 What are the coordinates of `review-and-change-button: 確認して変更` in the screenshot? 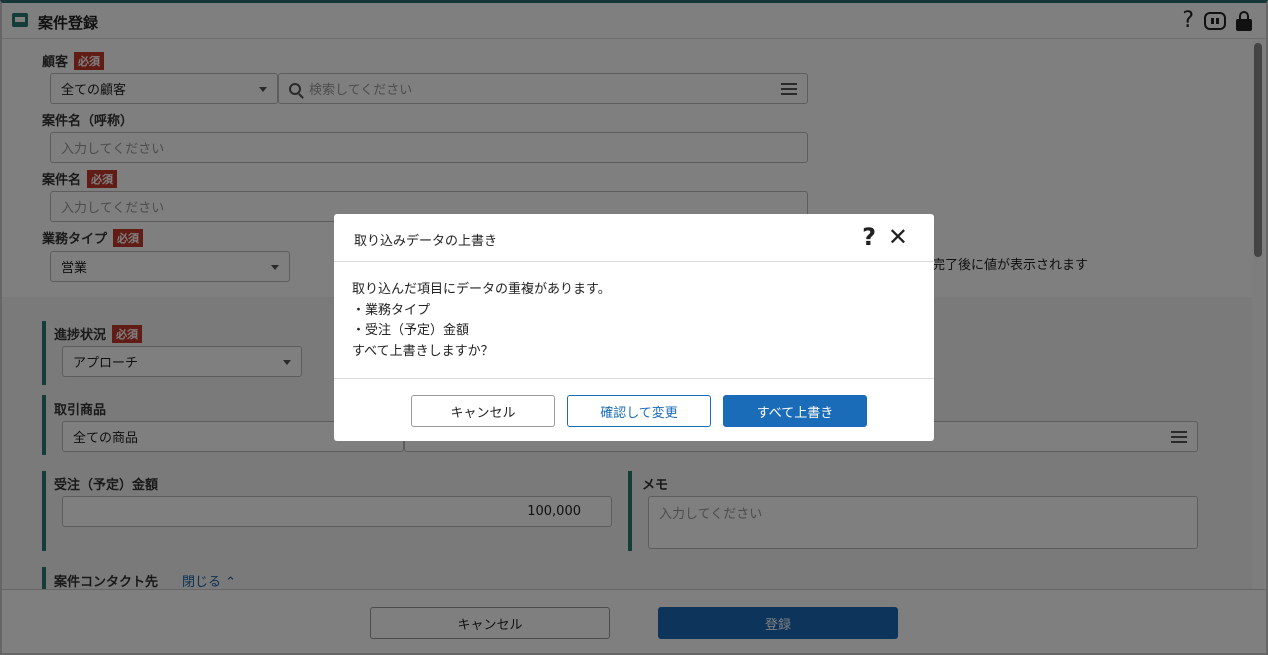 It's located at (639, 411).